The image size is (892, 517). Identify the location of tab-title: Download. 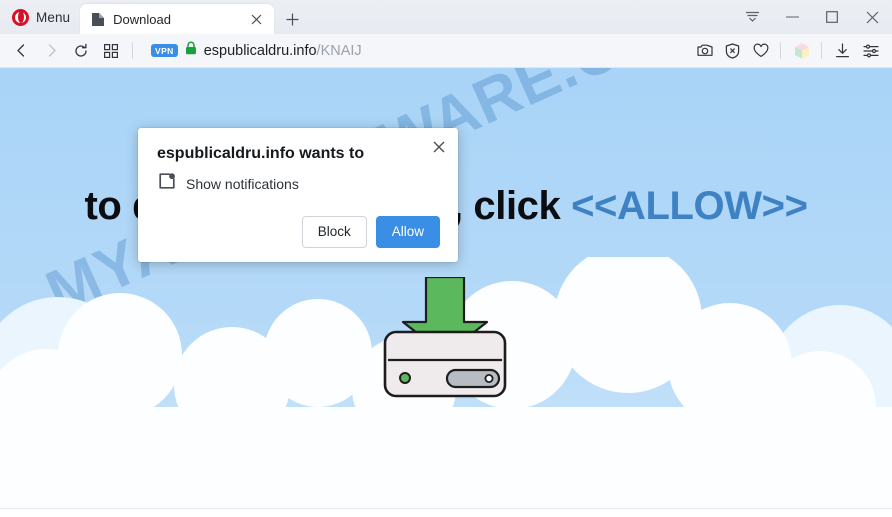
(142, 19).